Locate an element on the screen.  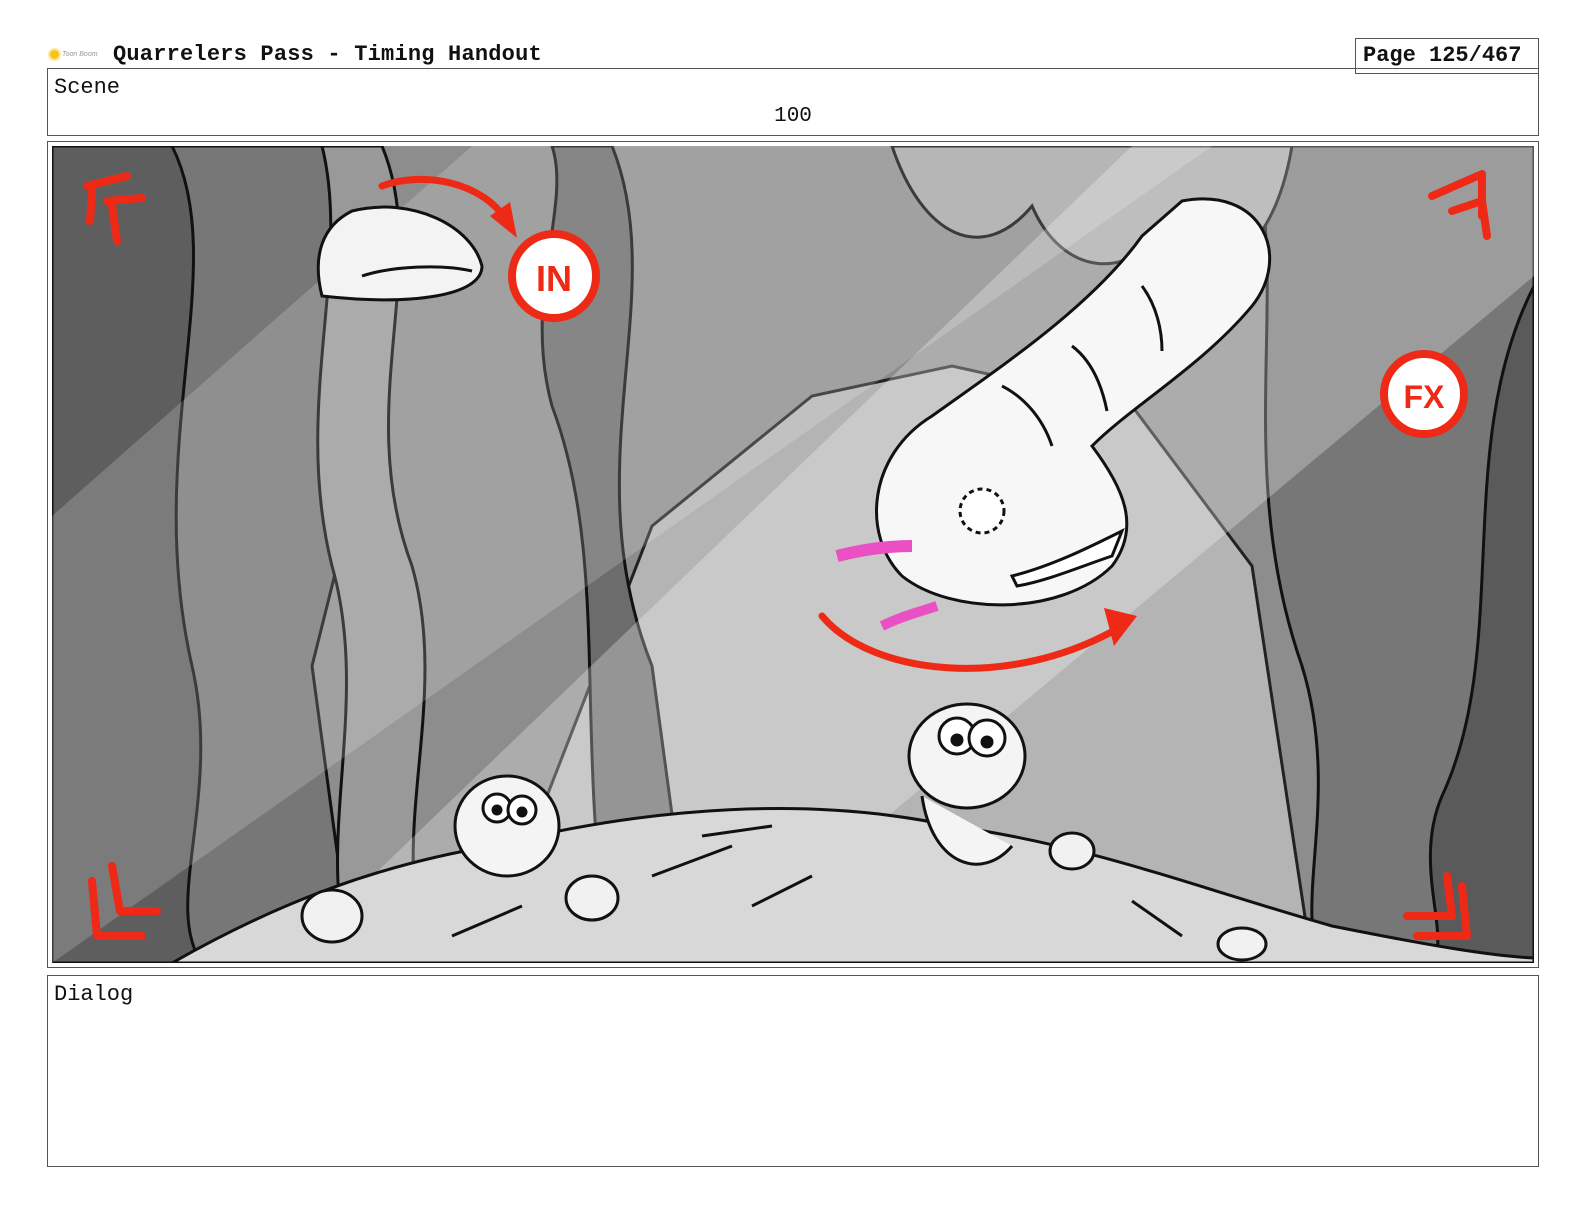
scene-field: Scene 100 is located at coordinates (793, 102).